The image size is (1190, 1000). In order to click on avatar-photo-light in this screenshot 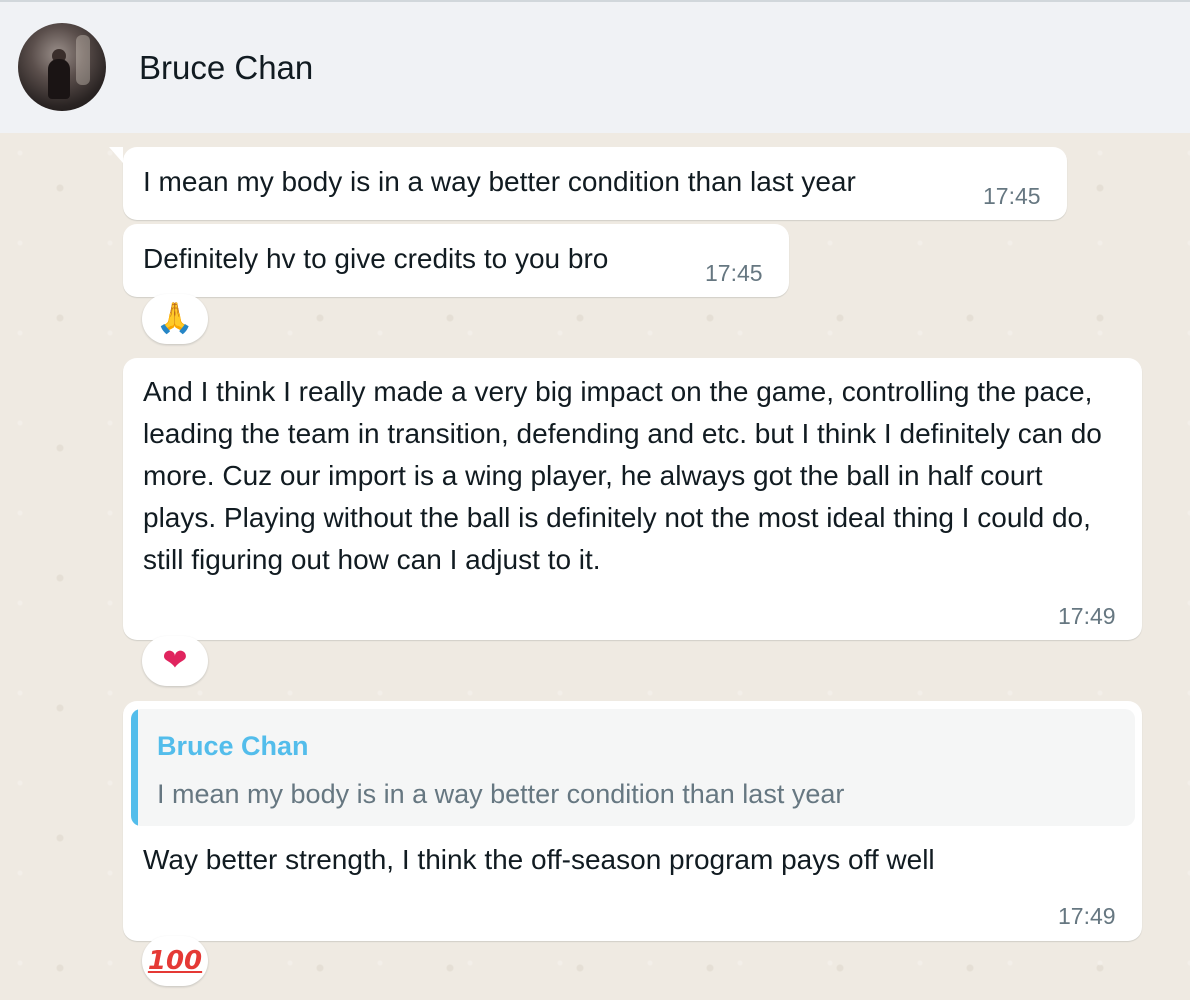, I will do `click(83, 60)`.